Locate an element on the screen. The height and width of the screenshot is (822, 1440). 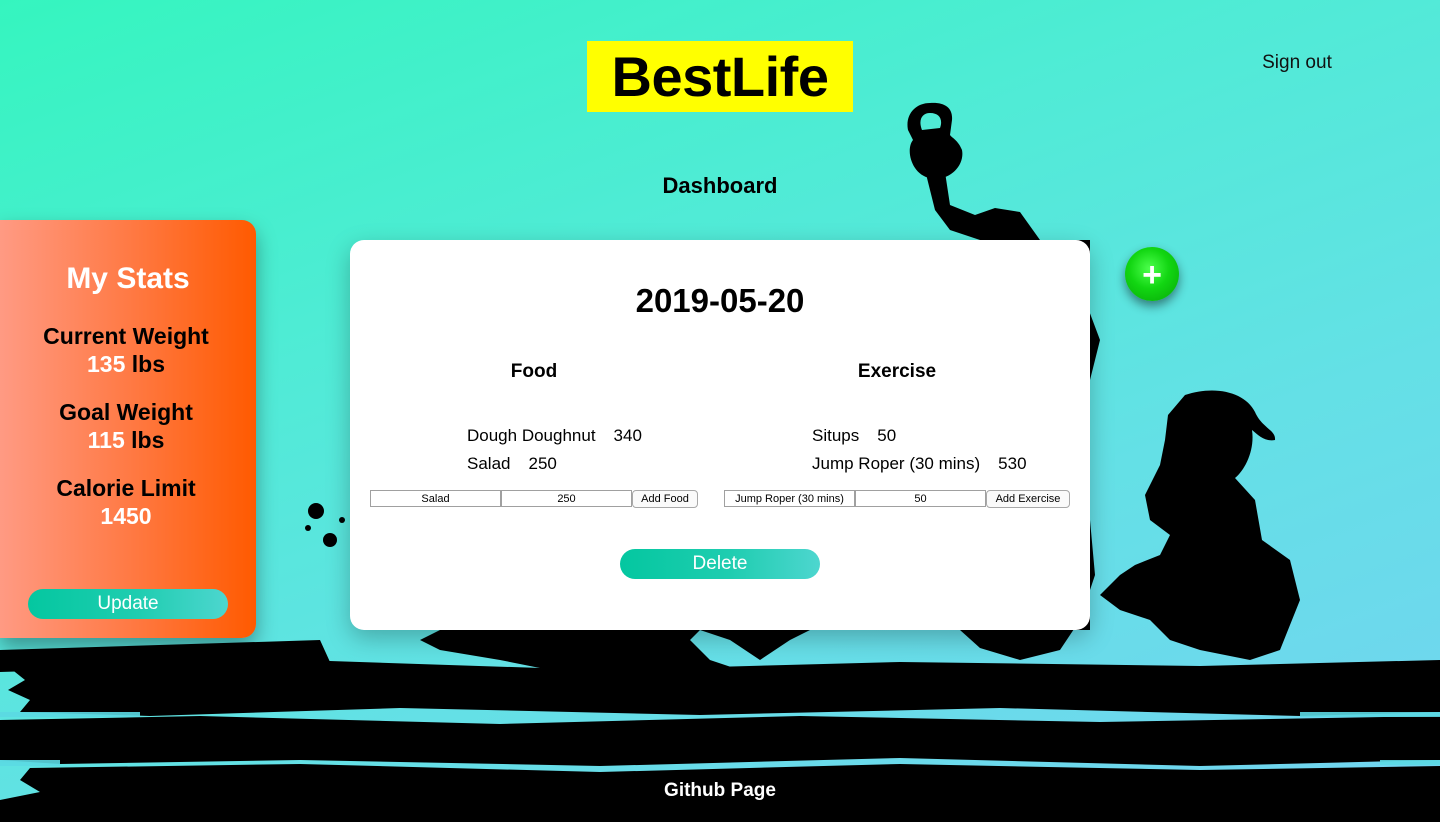
food-item-name: Salad is located at coordinates (489, 463).